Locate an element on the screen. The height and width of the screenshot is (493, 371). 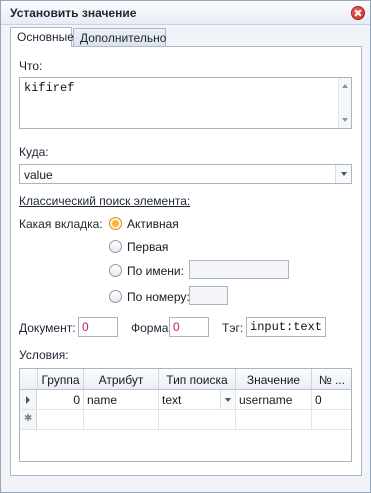
column-header-search-type: Тип поиска is located at coordinates (197, 379).